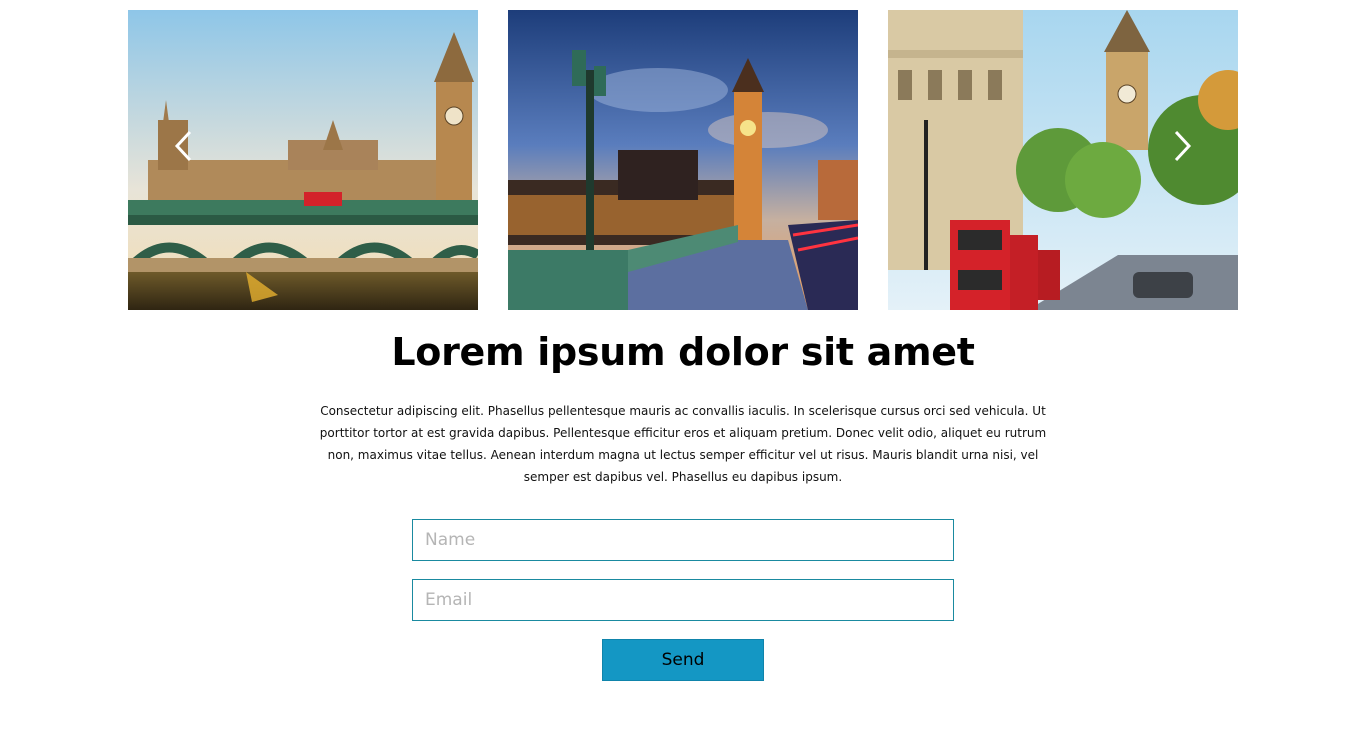 The width and height of the screenshot is (1366, 750). I want to click on carousel-slide-big-ben-dusk, so click(683, 160).